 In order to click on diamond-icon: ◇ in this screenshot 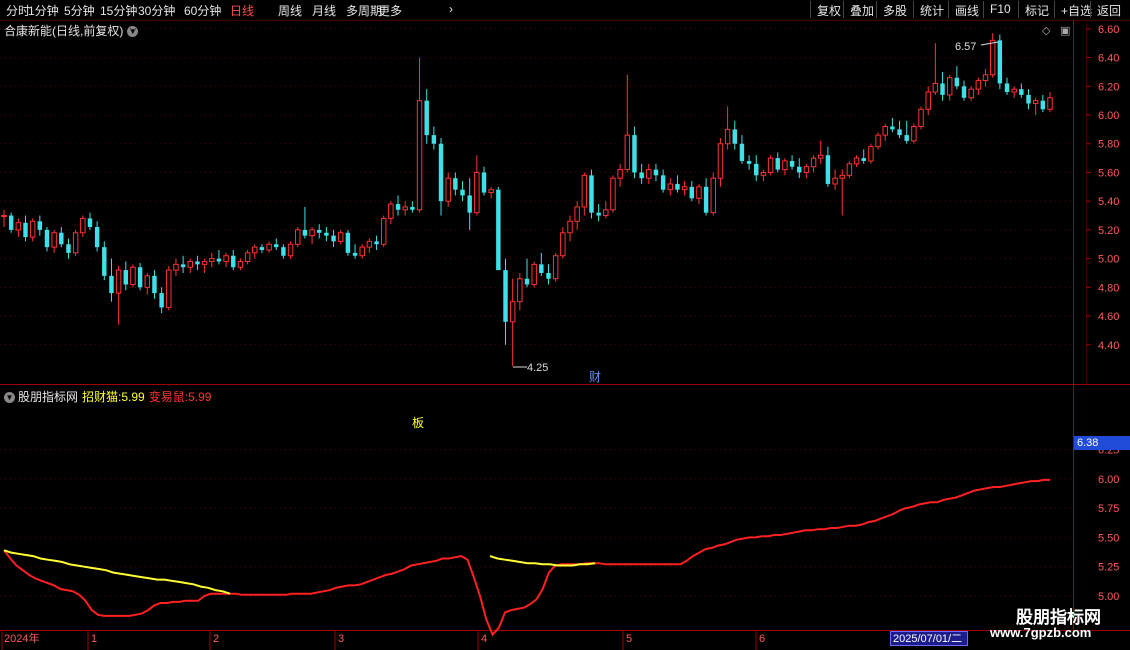, I will do `click(1046, 31)`.